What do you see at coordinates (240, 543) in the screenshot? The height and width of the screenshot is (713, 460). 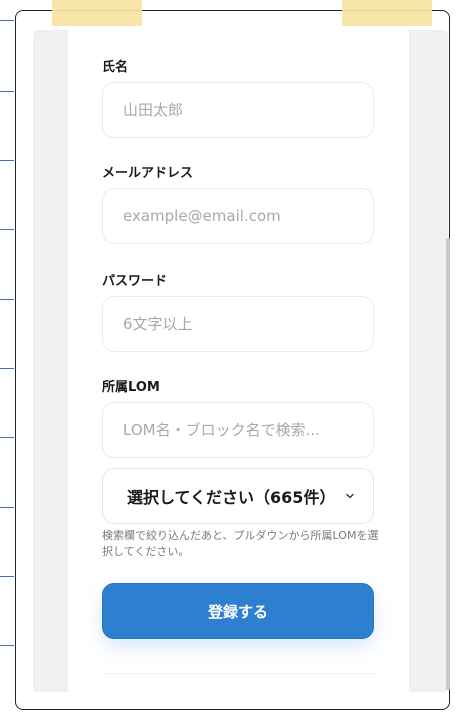 I see `lom-hint-text: 検索欄で絞り込んだあと、プルダウンから所属LOMを選択してください。` at bounding box center [240, 543].